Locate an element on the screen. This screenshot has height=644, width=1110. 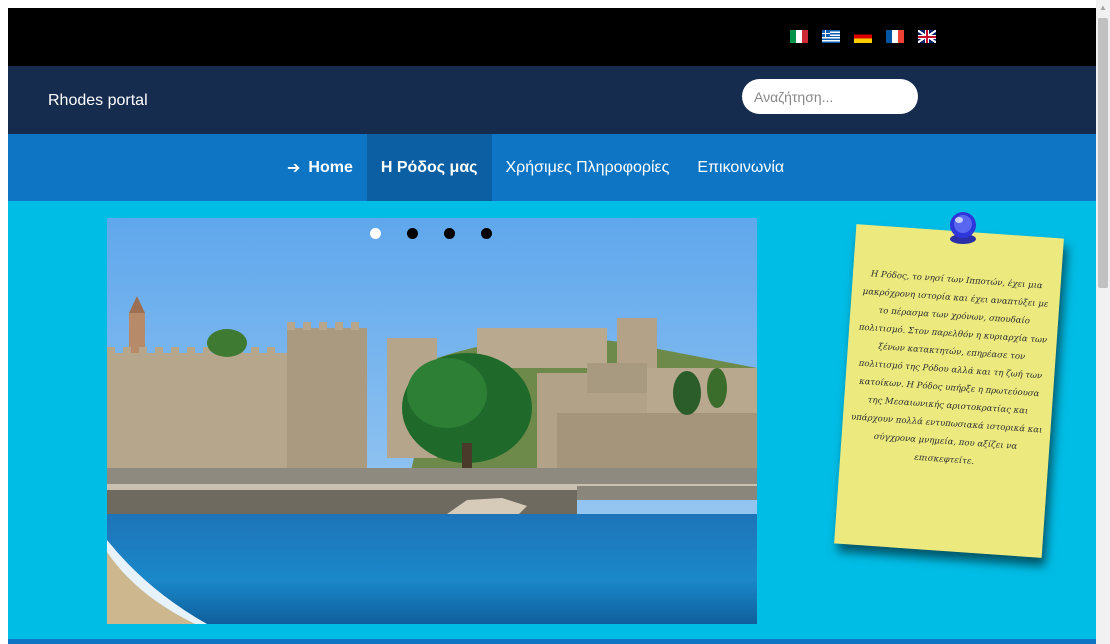
nav-item-home: ➔ Home is located at coordinates (320, 167).